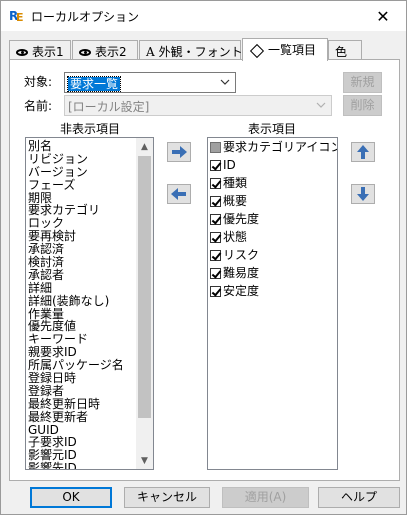 This screenshot has height=515, width=407. I want to click on tab-label: 一覧項目, so click(292, 50).